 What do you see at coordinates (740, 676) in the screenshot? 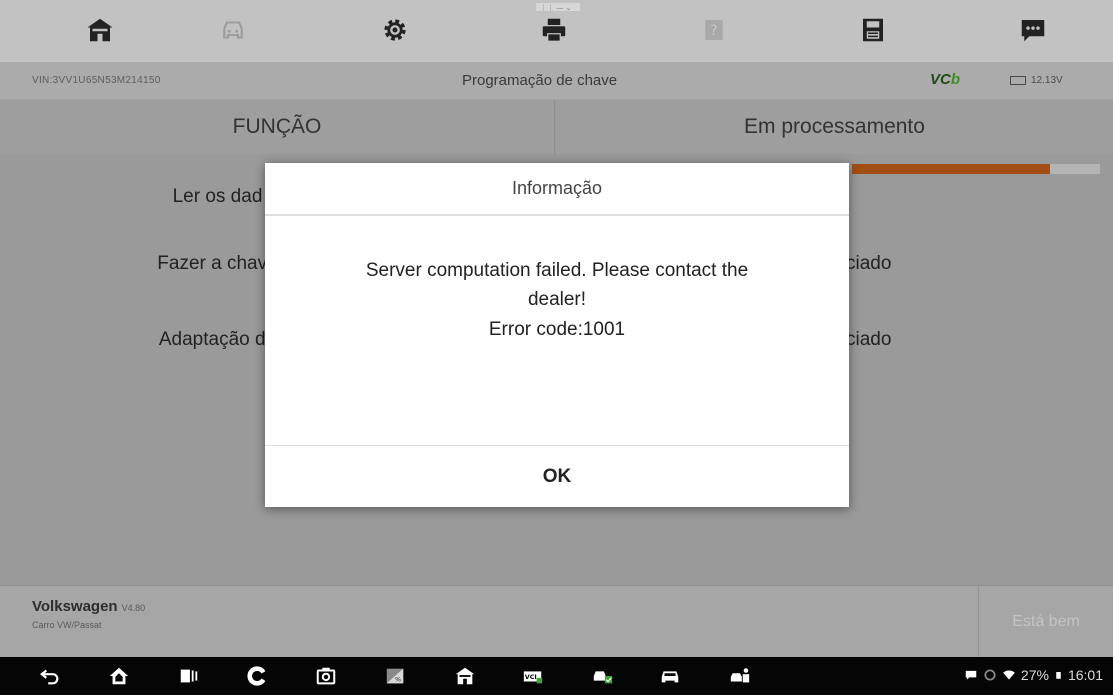
I see `service-icon` at bounding box center [740, 676].